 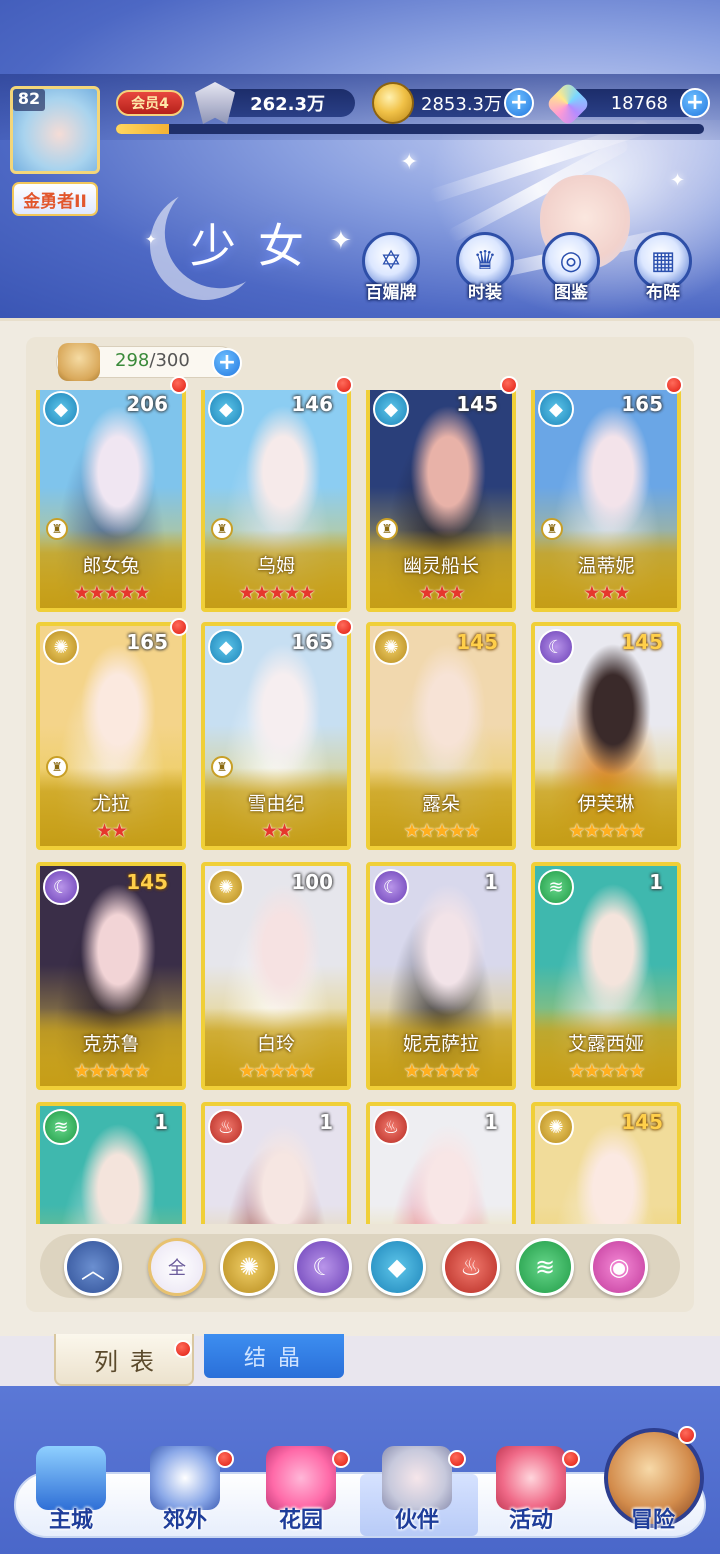 I want to click on nav-partner: 伙伴, so click(x=417, y=1490).